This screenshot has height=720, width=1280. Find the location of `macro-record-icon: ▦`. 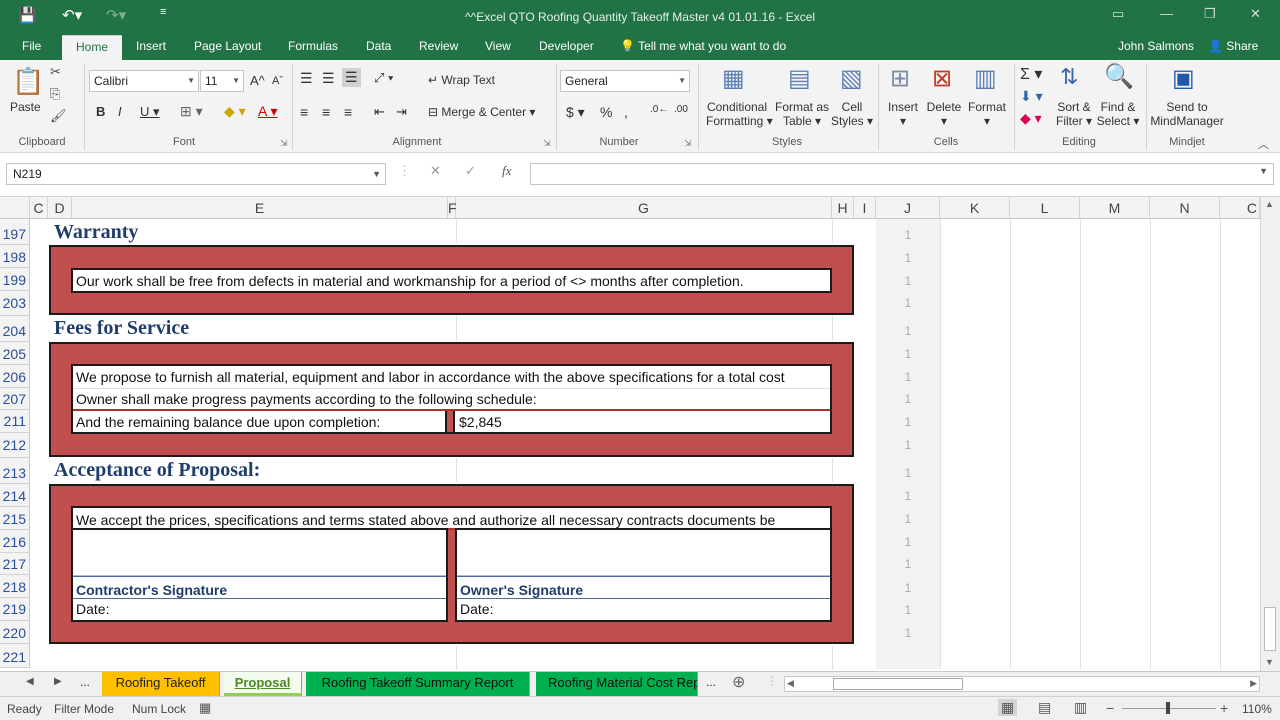

macro-record-icon: ▦ is located at coordinates (205, 708).